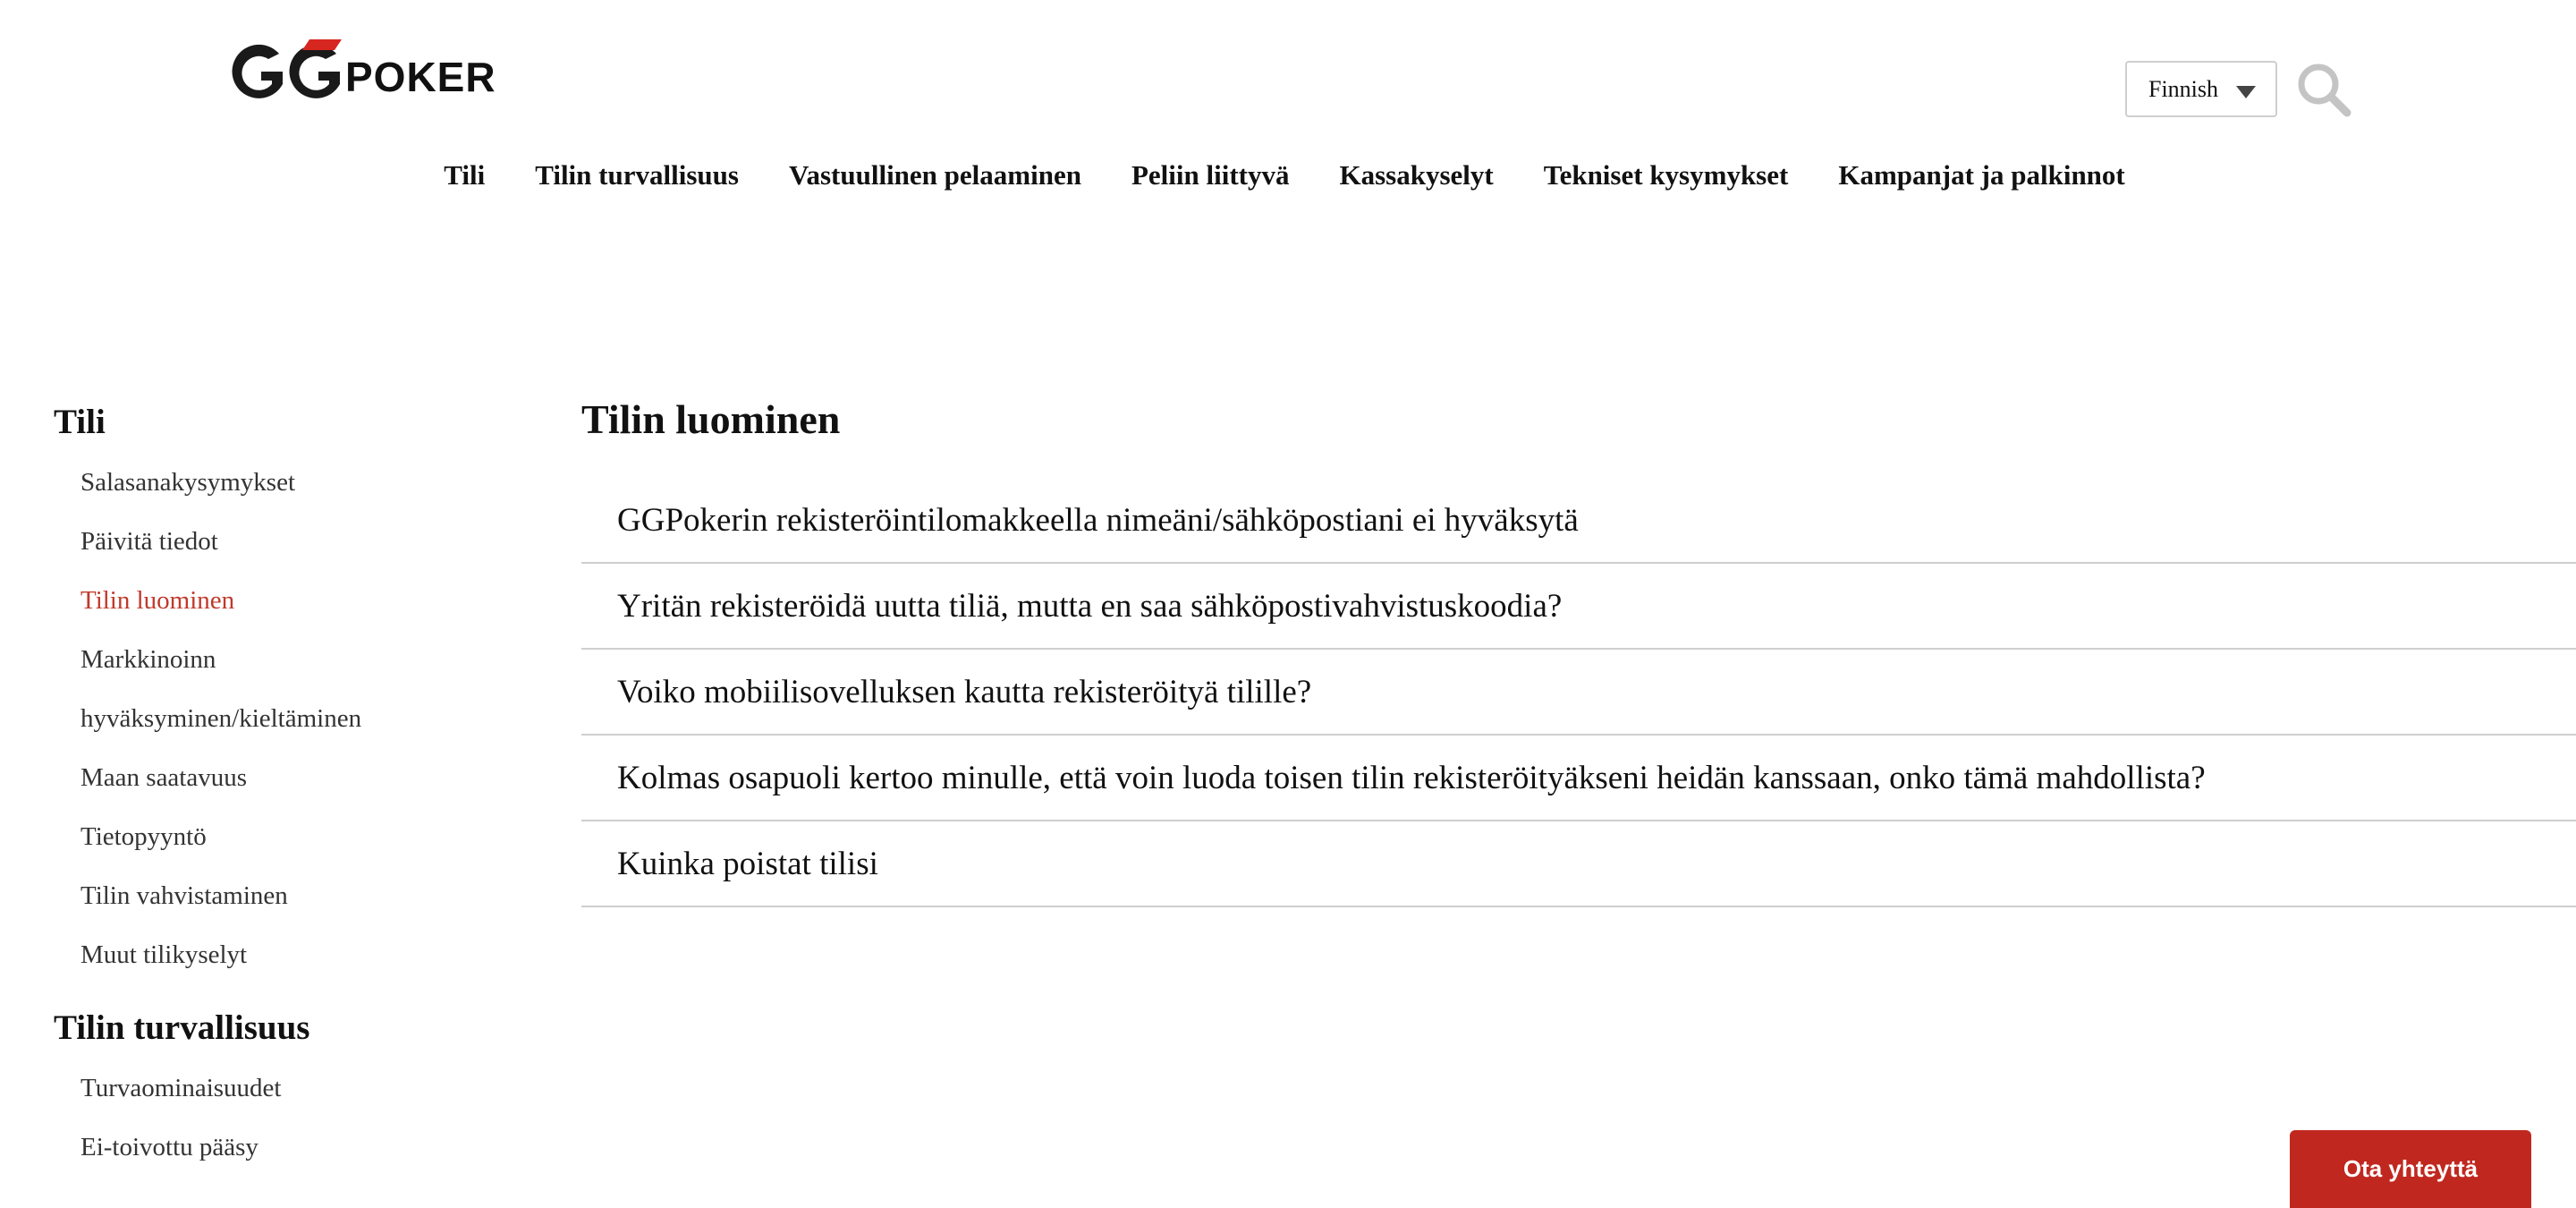  I want to click on language-select-value: Finnish, so click(2183, 88).